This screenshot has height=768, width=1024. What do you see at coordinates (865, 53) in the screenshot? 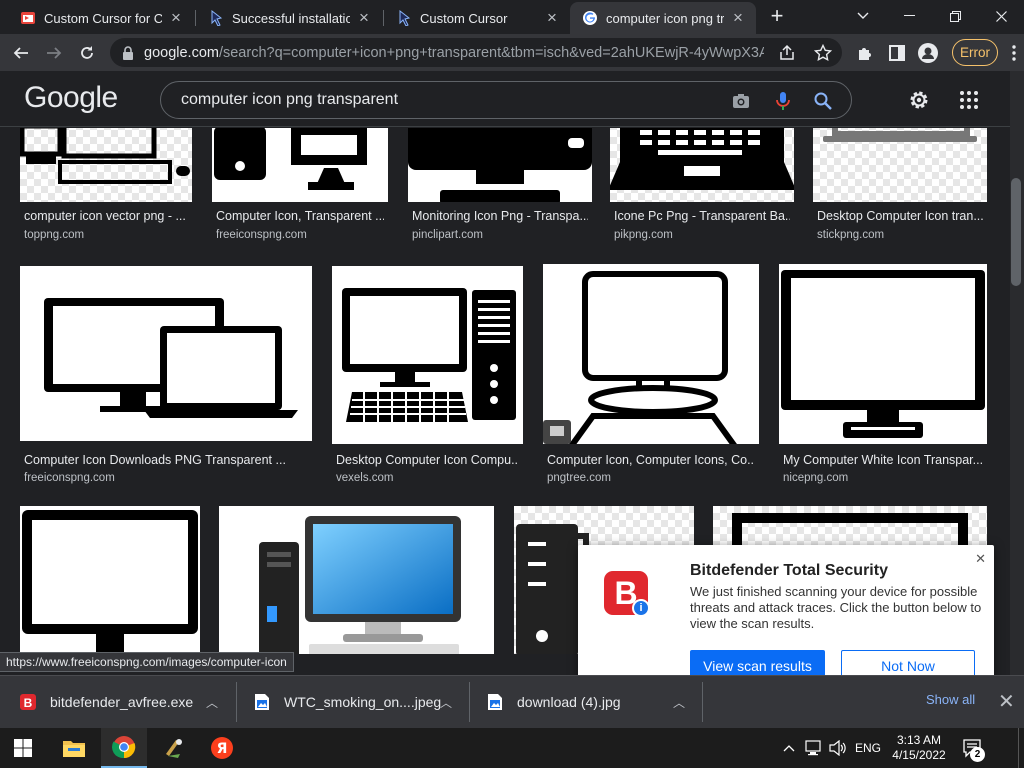
I see `extensions-icon` at bounding box center [865, 53].